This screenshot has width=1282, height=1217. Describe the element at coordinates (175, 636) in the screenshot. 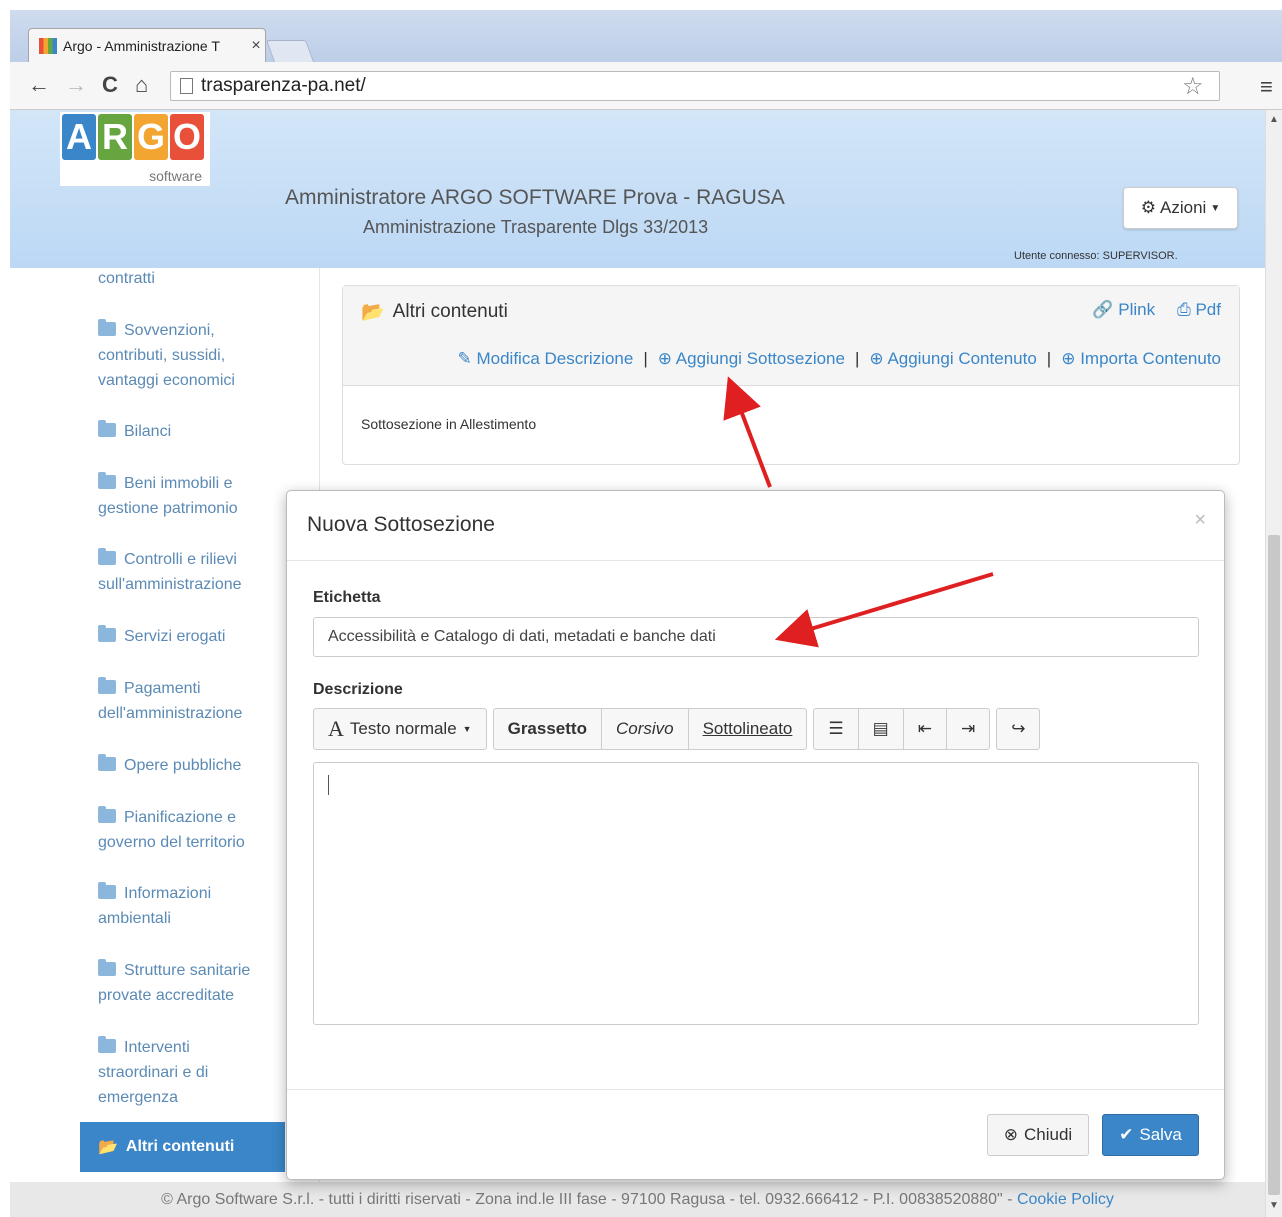

I see `sidebar-item-label: Servizi erogati` at that location.